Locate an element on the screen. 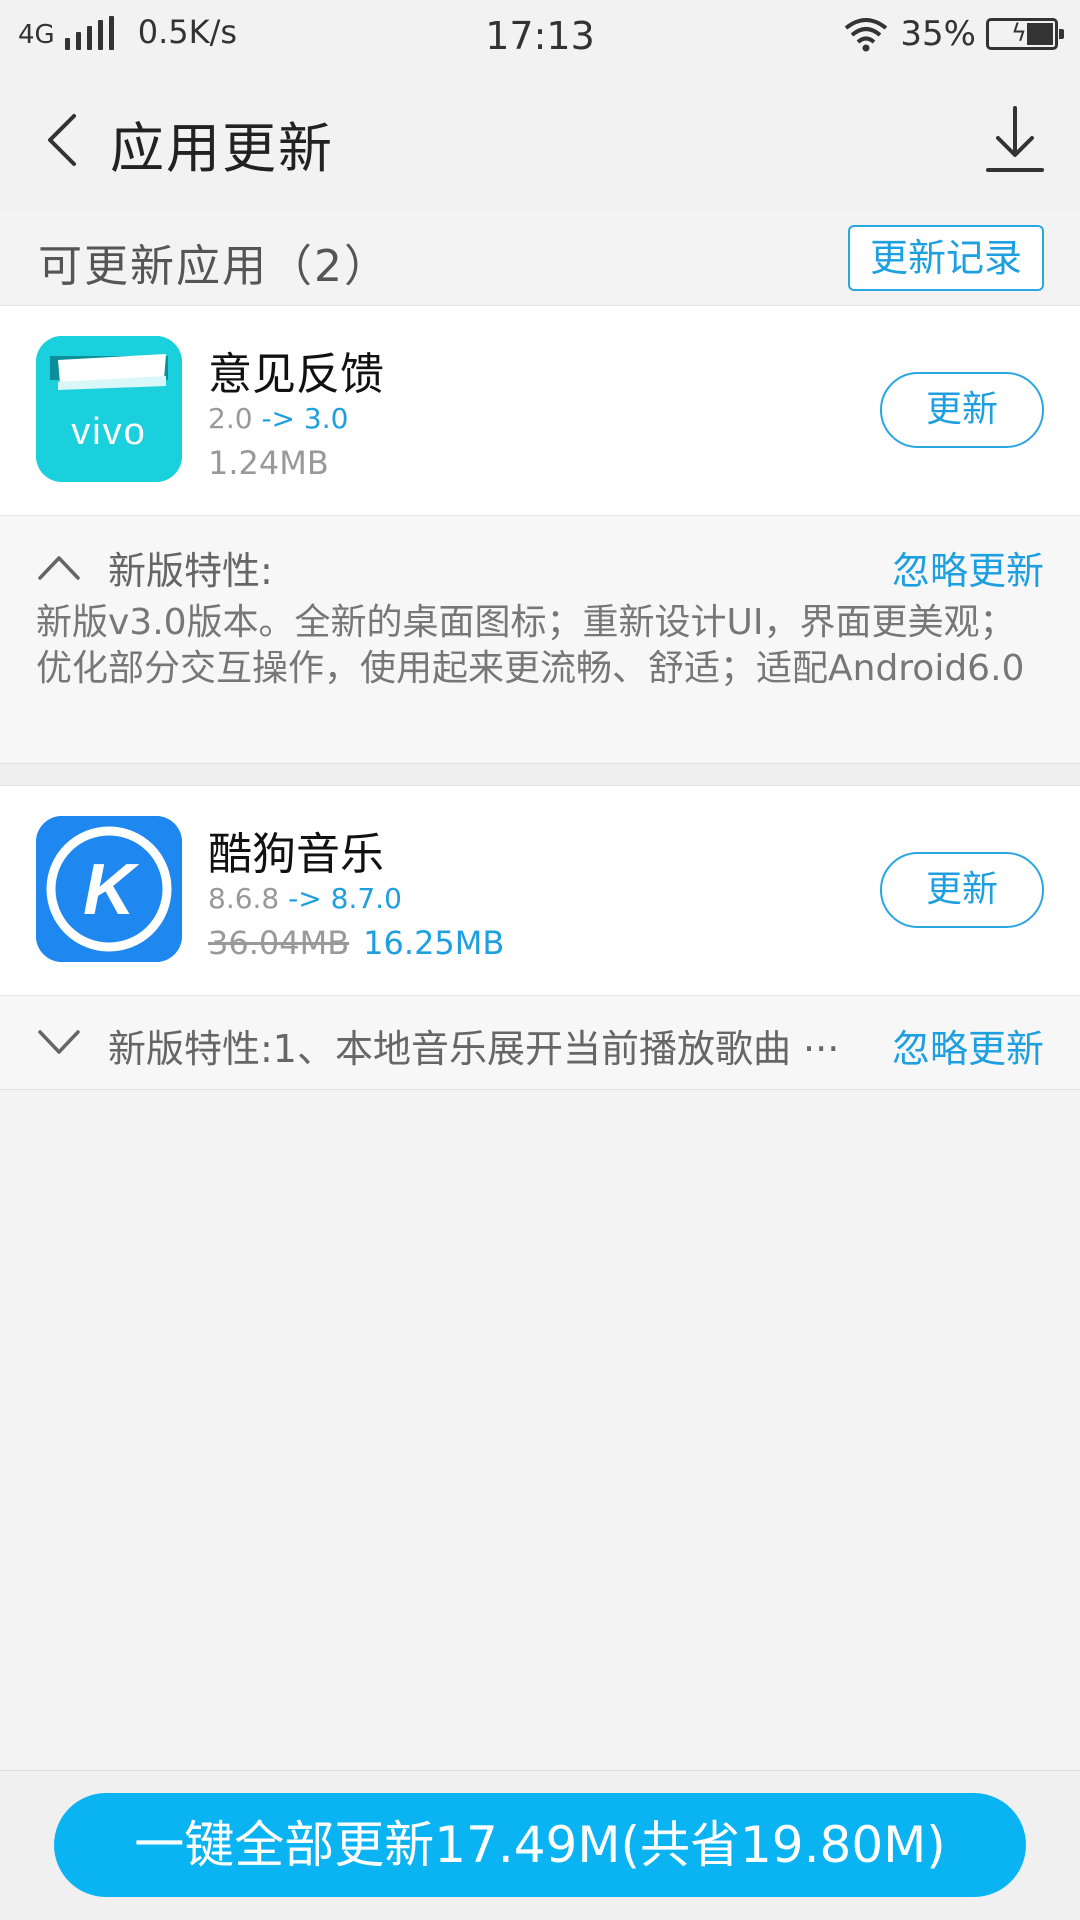 The width and height of the screenshot is (1080, 1920). app-header: 应用更新 is located at coordinates (540, 141).